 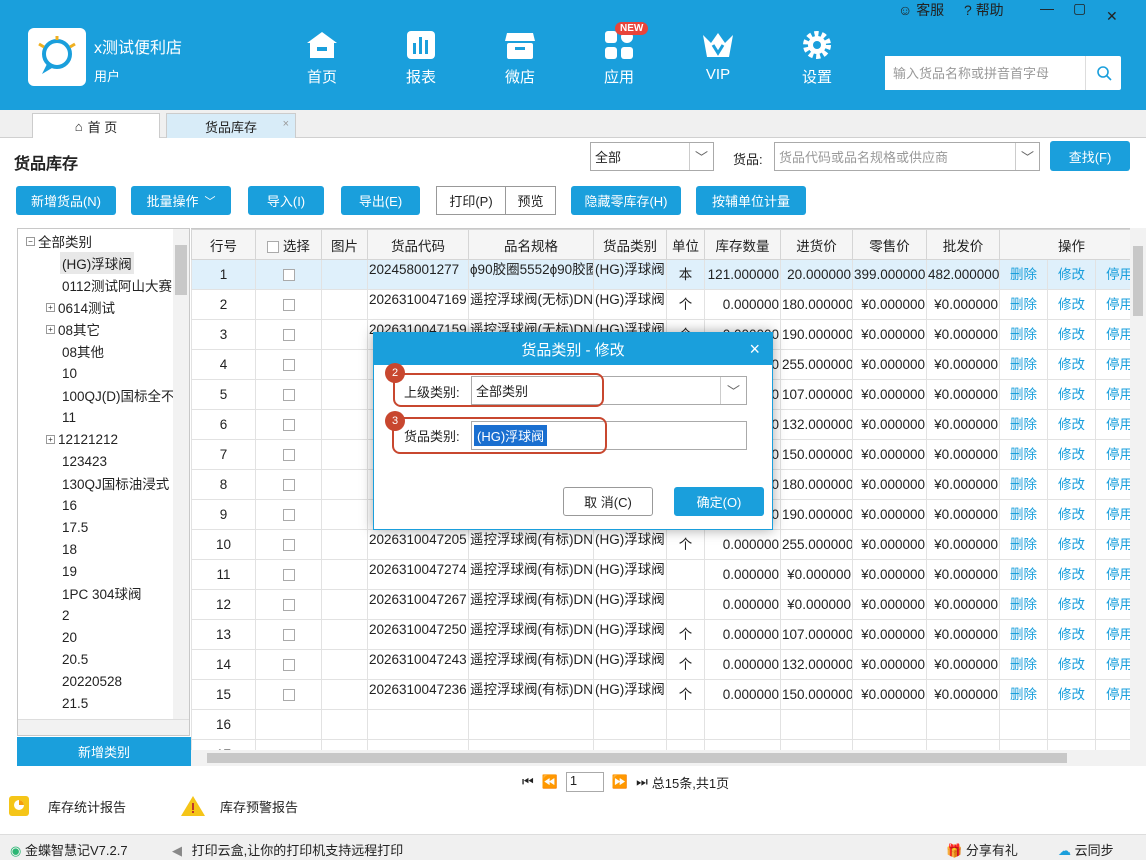 What do you see at coordinates (921, 10) in the screenshot?
I see `service-link: ☺ 客服` at bounding box center [921, 10].